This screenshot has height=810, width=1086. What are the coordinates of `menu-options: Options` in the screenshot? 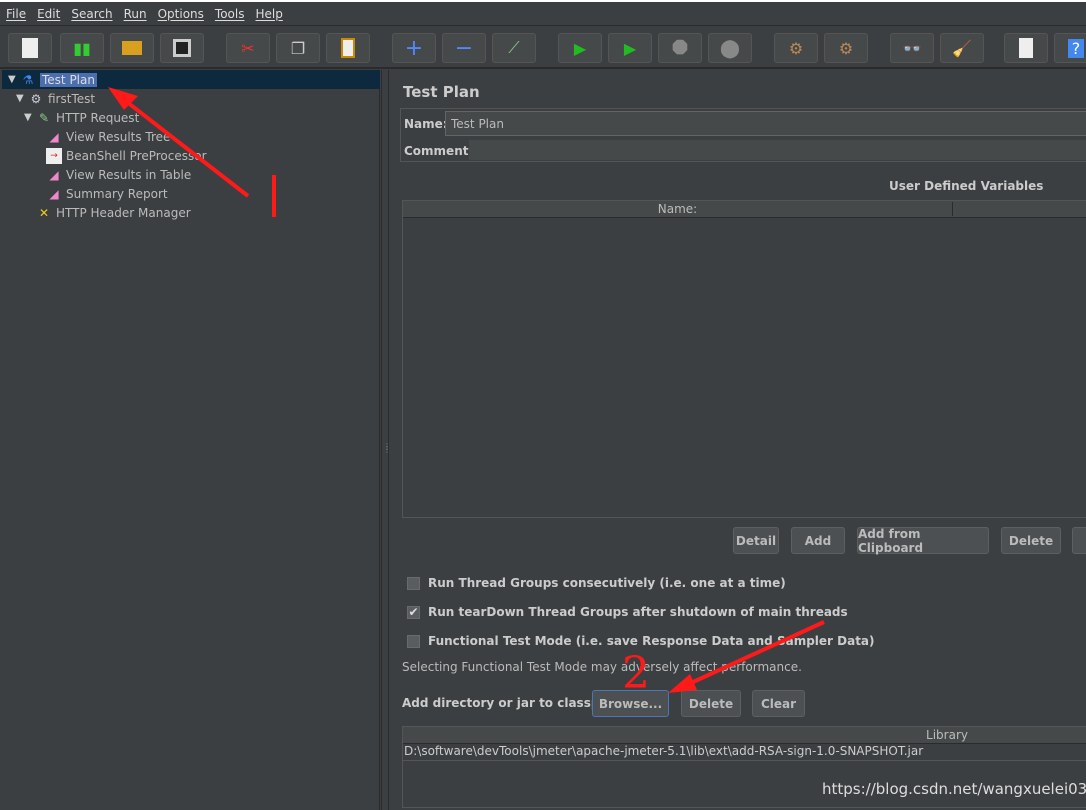 It's located at (181, 14).